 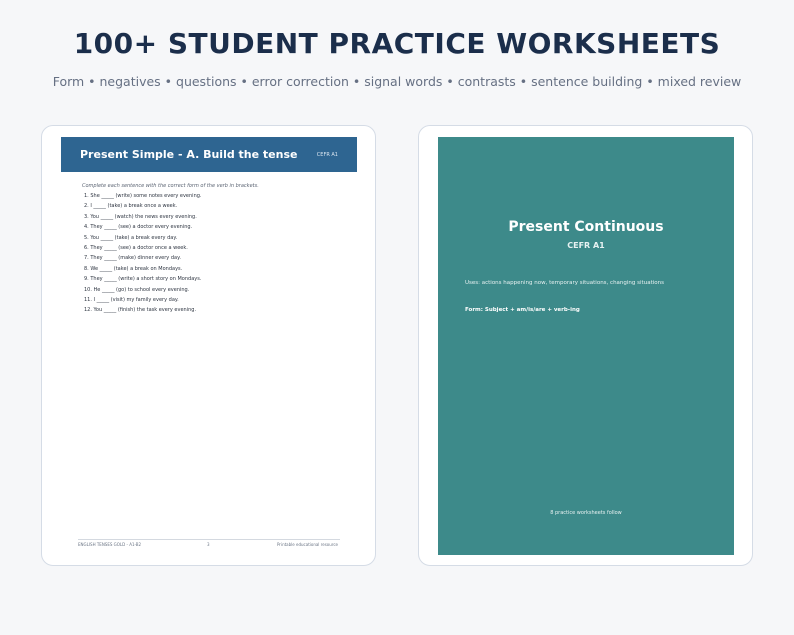 I want to click on cover-form-text: Form: Subject + am/is/are + verb-ing, so click(x=522, y=310).